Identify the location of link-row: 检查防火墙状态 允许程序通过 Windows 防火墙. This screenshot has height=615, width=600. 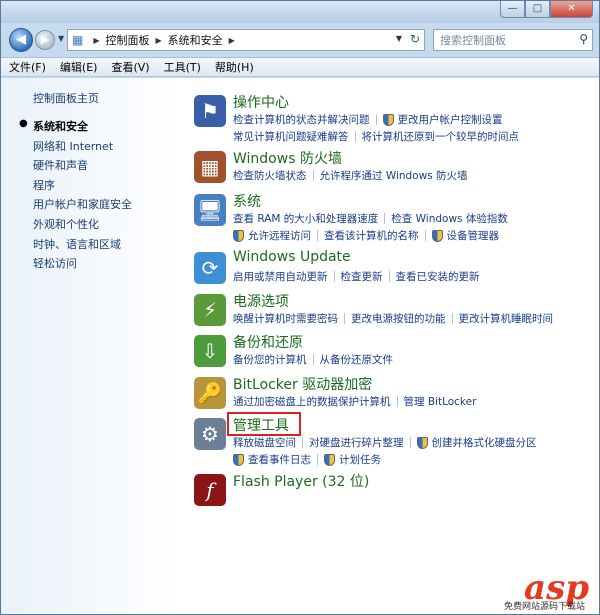
(350, 175).